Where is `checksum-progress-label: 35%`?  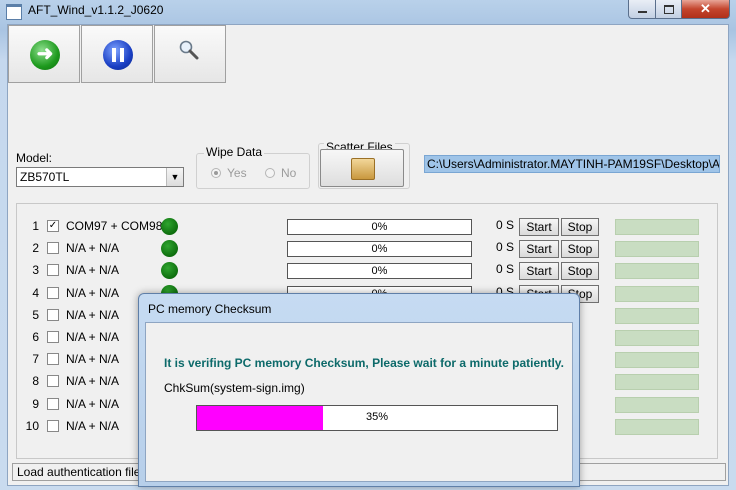
checksum-progress-label: 35% is located at coordinates (377, 417).